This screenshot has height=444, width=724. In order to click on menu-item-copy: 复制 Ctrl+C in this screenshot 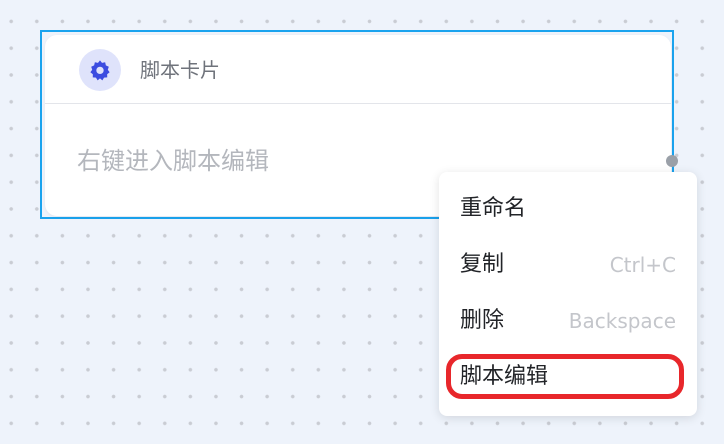, I will do `click(568, 266)`.